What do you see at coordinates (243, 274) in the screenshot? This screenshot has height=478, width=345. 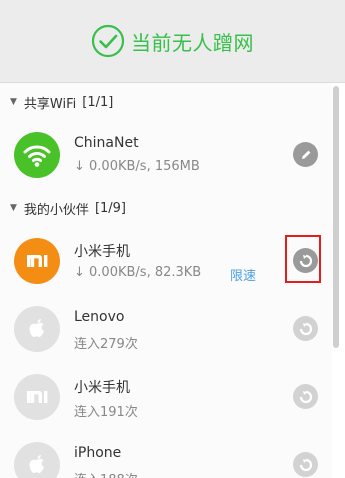 I see `rate-limit-link: 限速` at bounding box center [243, 274].